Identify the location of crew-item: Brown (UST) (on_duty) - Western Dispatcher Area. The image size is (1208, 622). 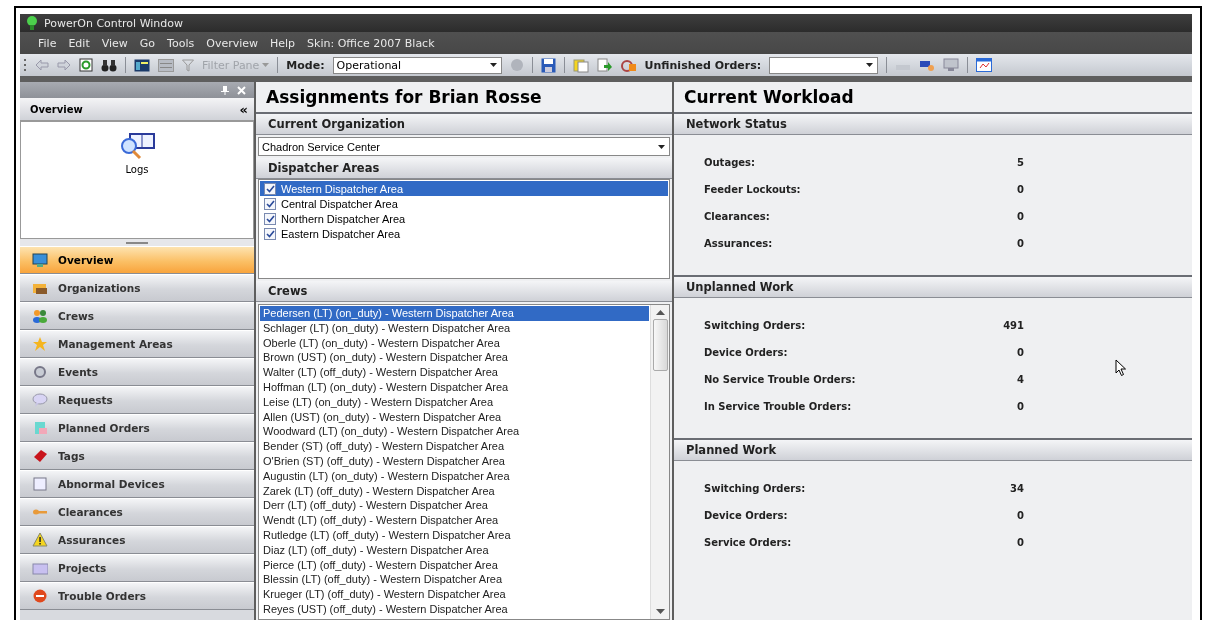
(454, 358).